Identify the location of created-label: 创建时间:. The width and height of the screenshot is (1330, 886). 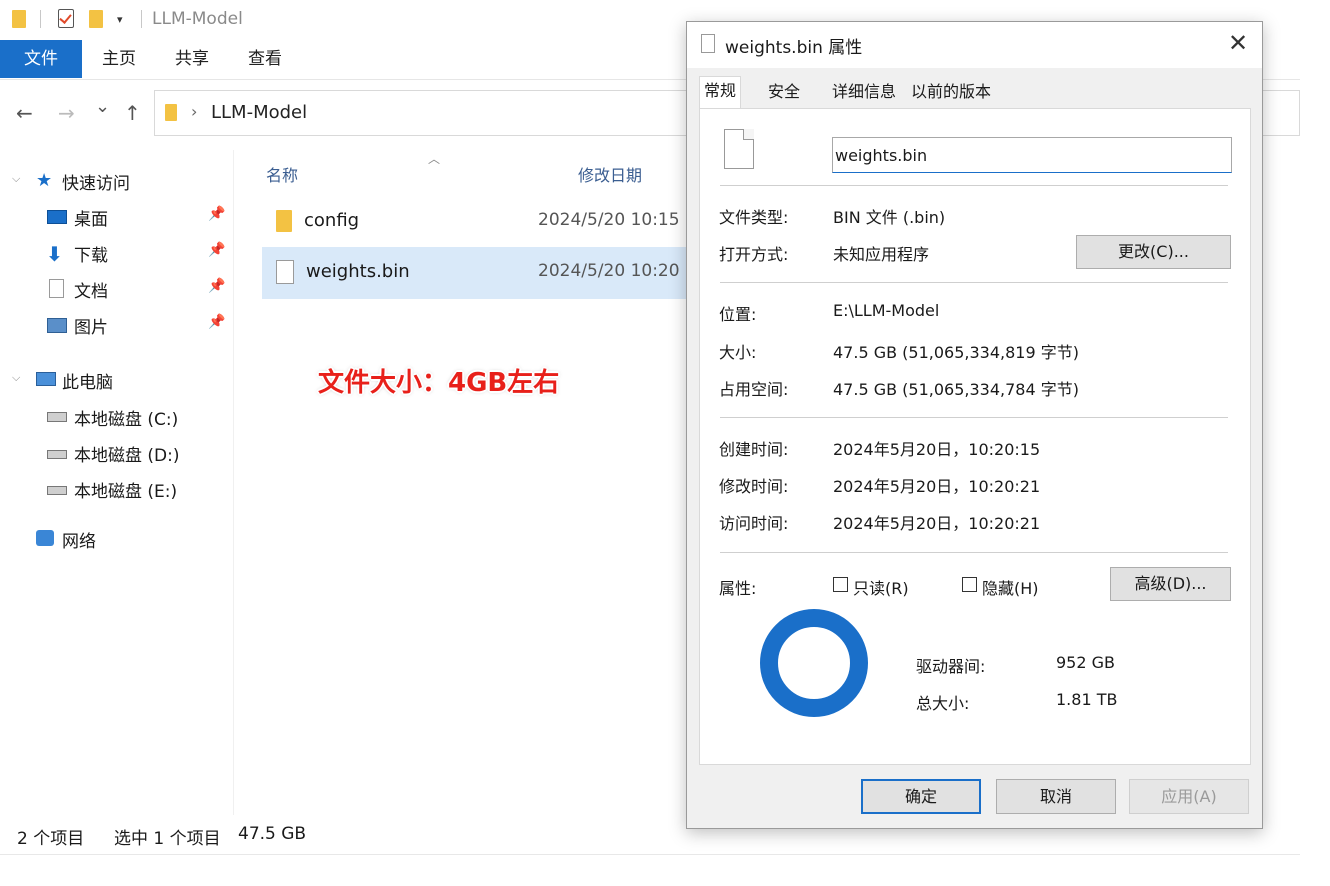
(754, 449).